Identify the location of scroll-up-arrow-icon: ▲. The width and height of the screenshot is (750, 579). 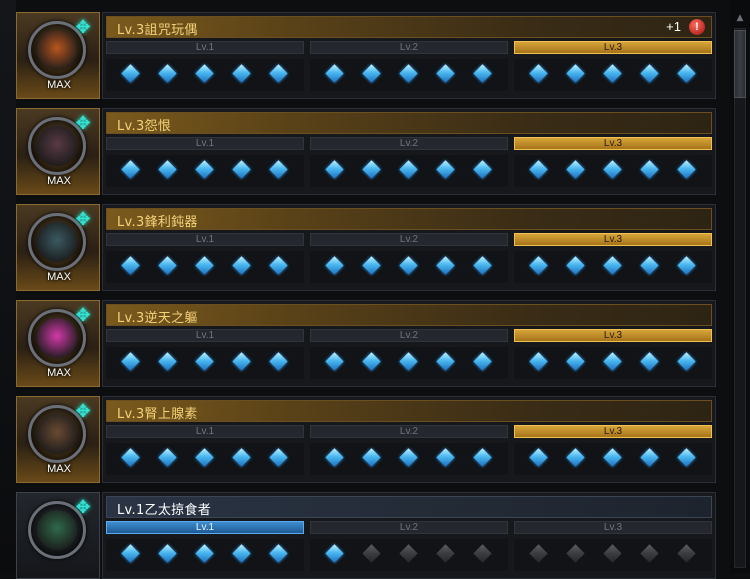
(740, 18).